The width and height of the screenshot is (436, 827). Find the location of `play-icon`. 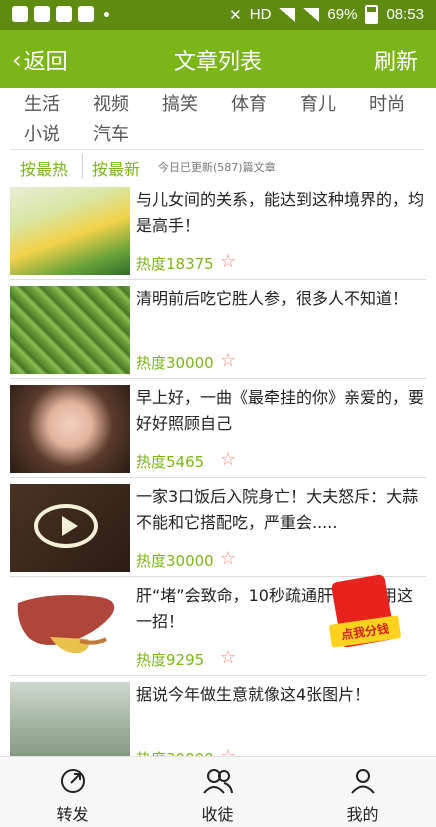

play-icon is located at coordinates (66, 526).